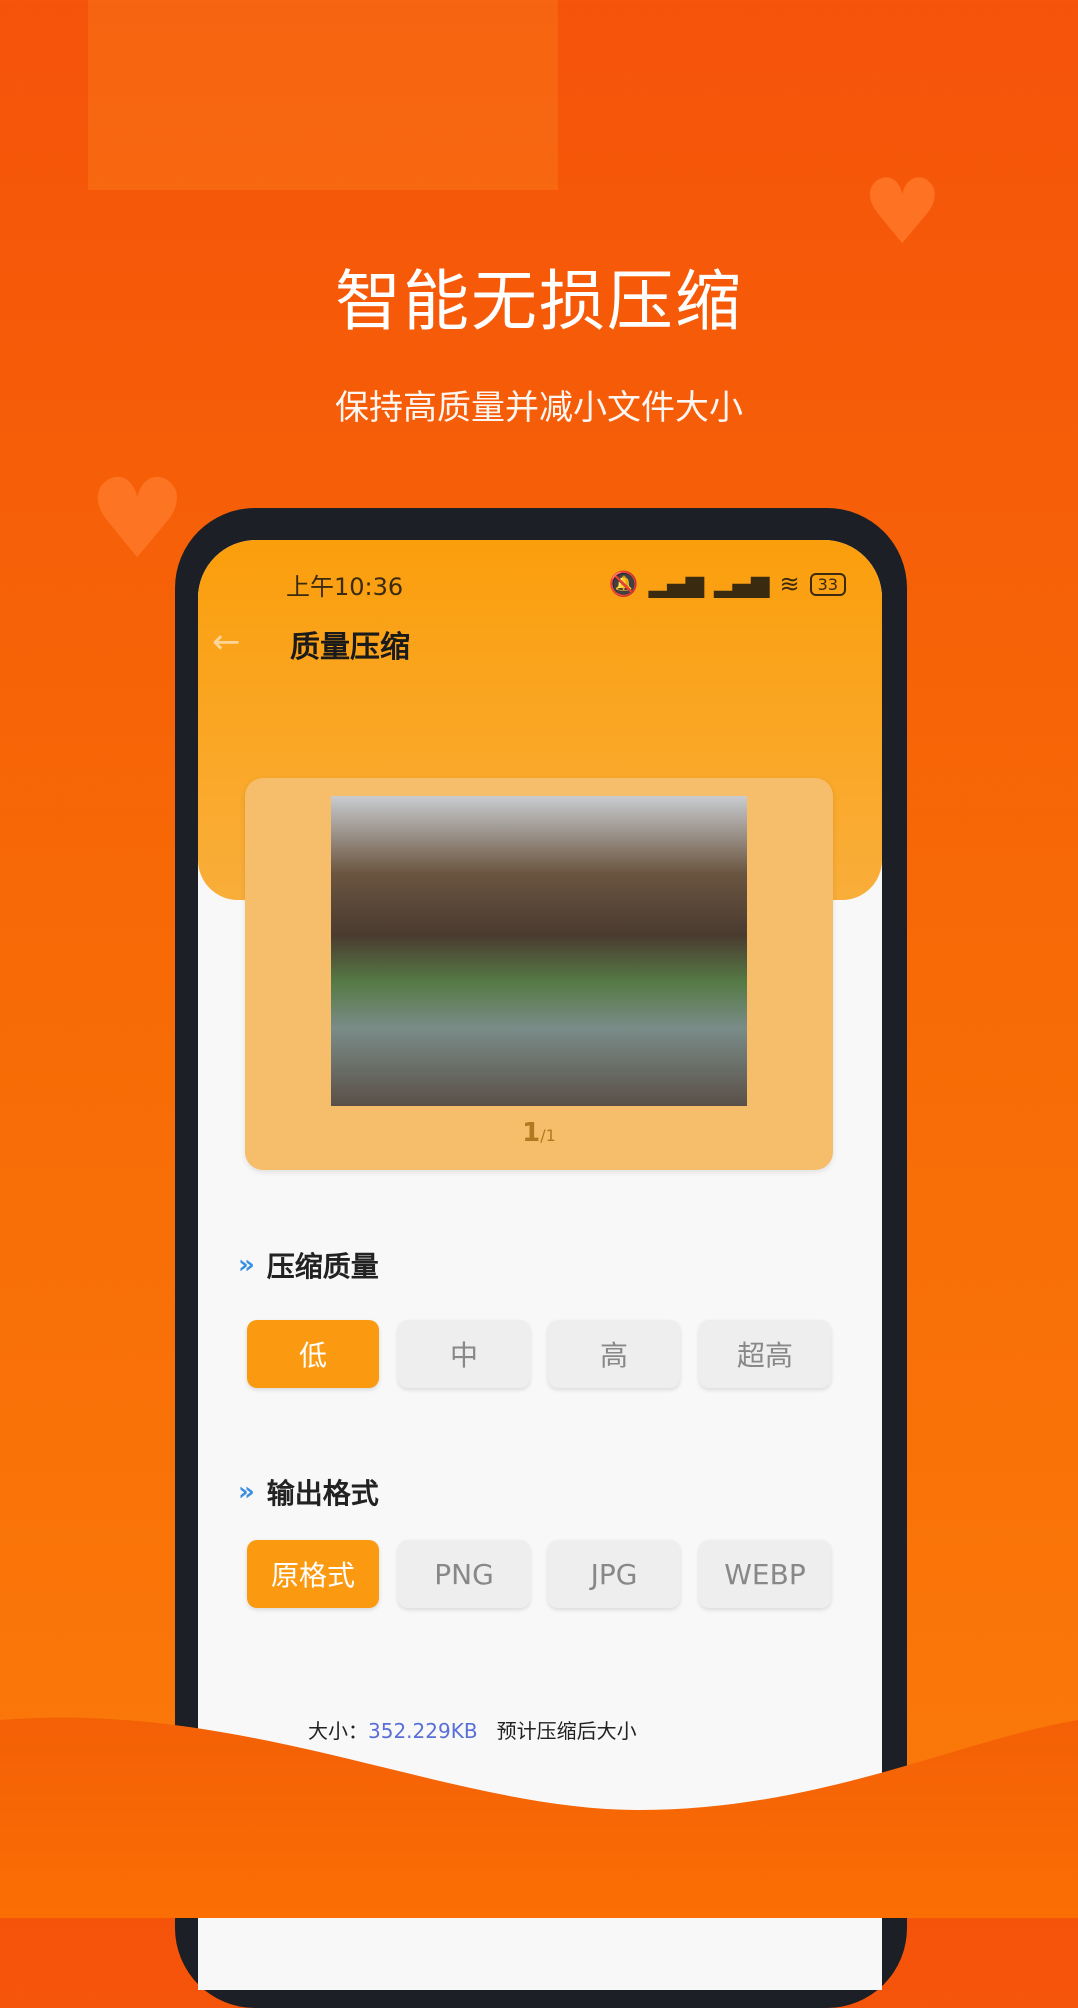 This screenshot has width=1078, height=2008. I want to click on quality-low-button: 低, so click(313, 1354).